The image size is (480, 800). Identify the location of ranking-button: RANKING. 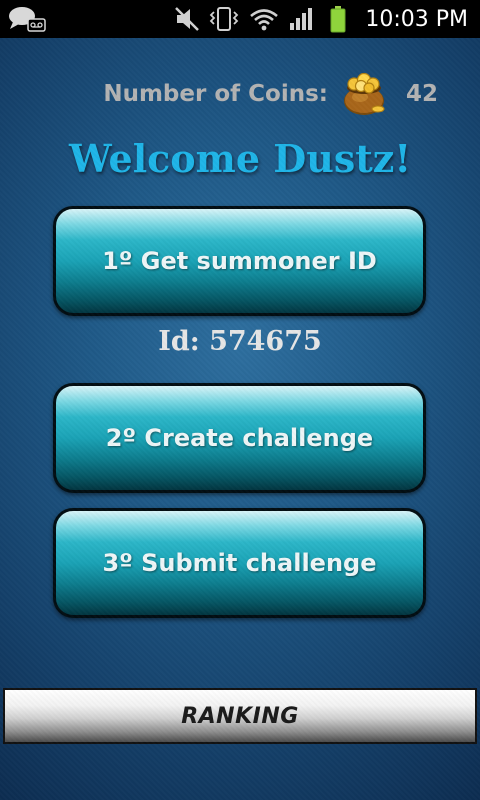
(240, 716).